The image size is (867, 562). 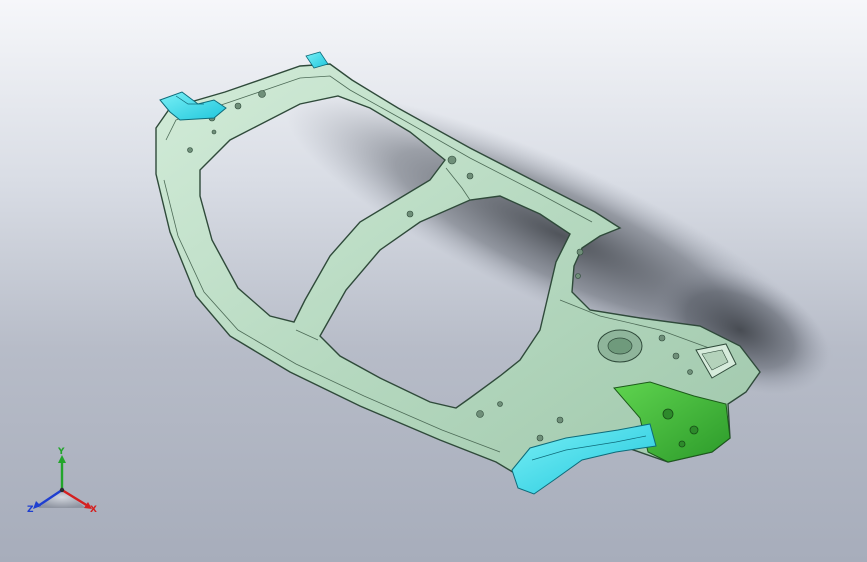 What do you see at coordinates (64, 484) in the screenshot?
I see `coordinate-triad: Y X Z` at bounding box center [64, 484].